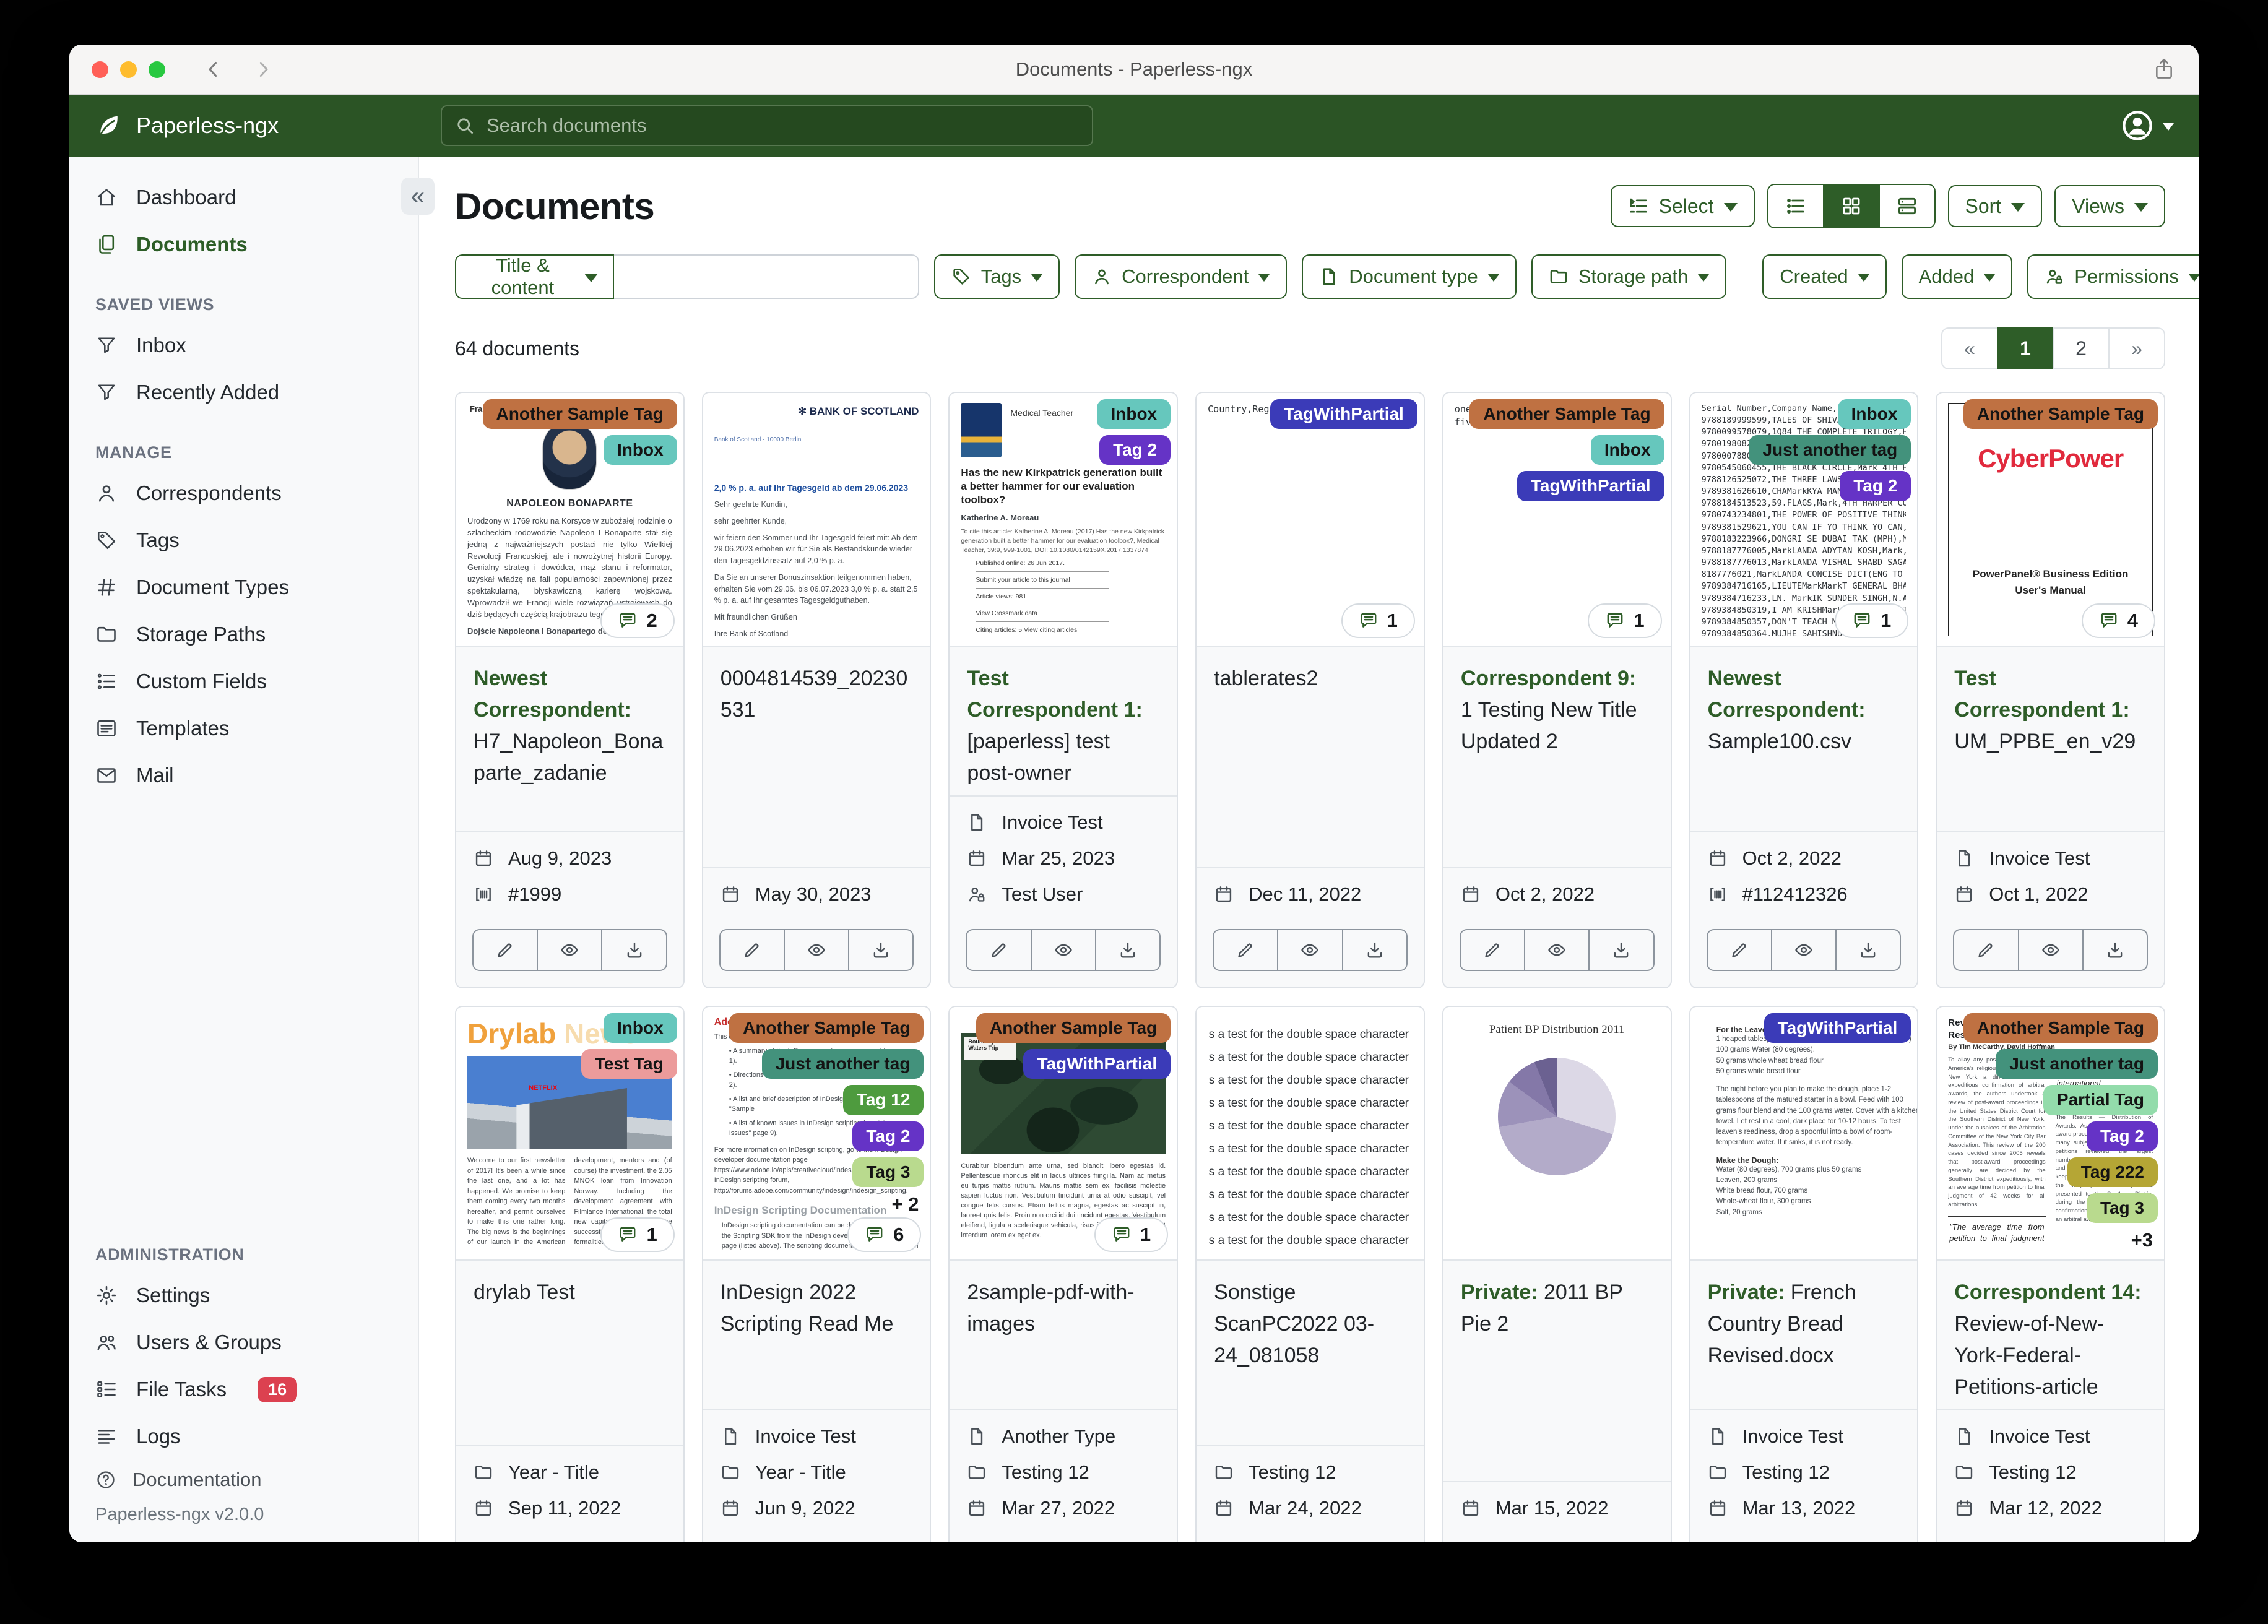 Image resolution: width=2268 pixels, height=1624 pixels. I want to click on comments-badge: 4, so click(2118, 620).